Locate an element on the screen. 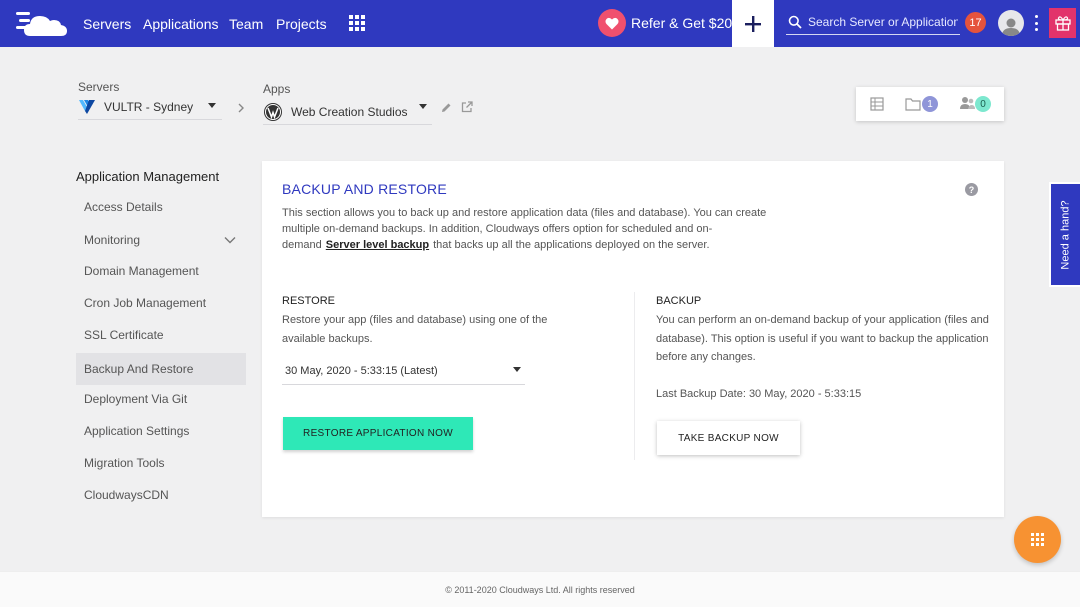  floating-menu-button is located at coordinates (1037, 539).